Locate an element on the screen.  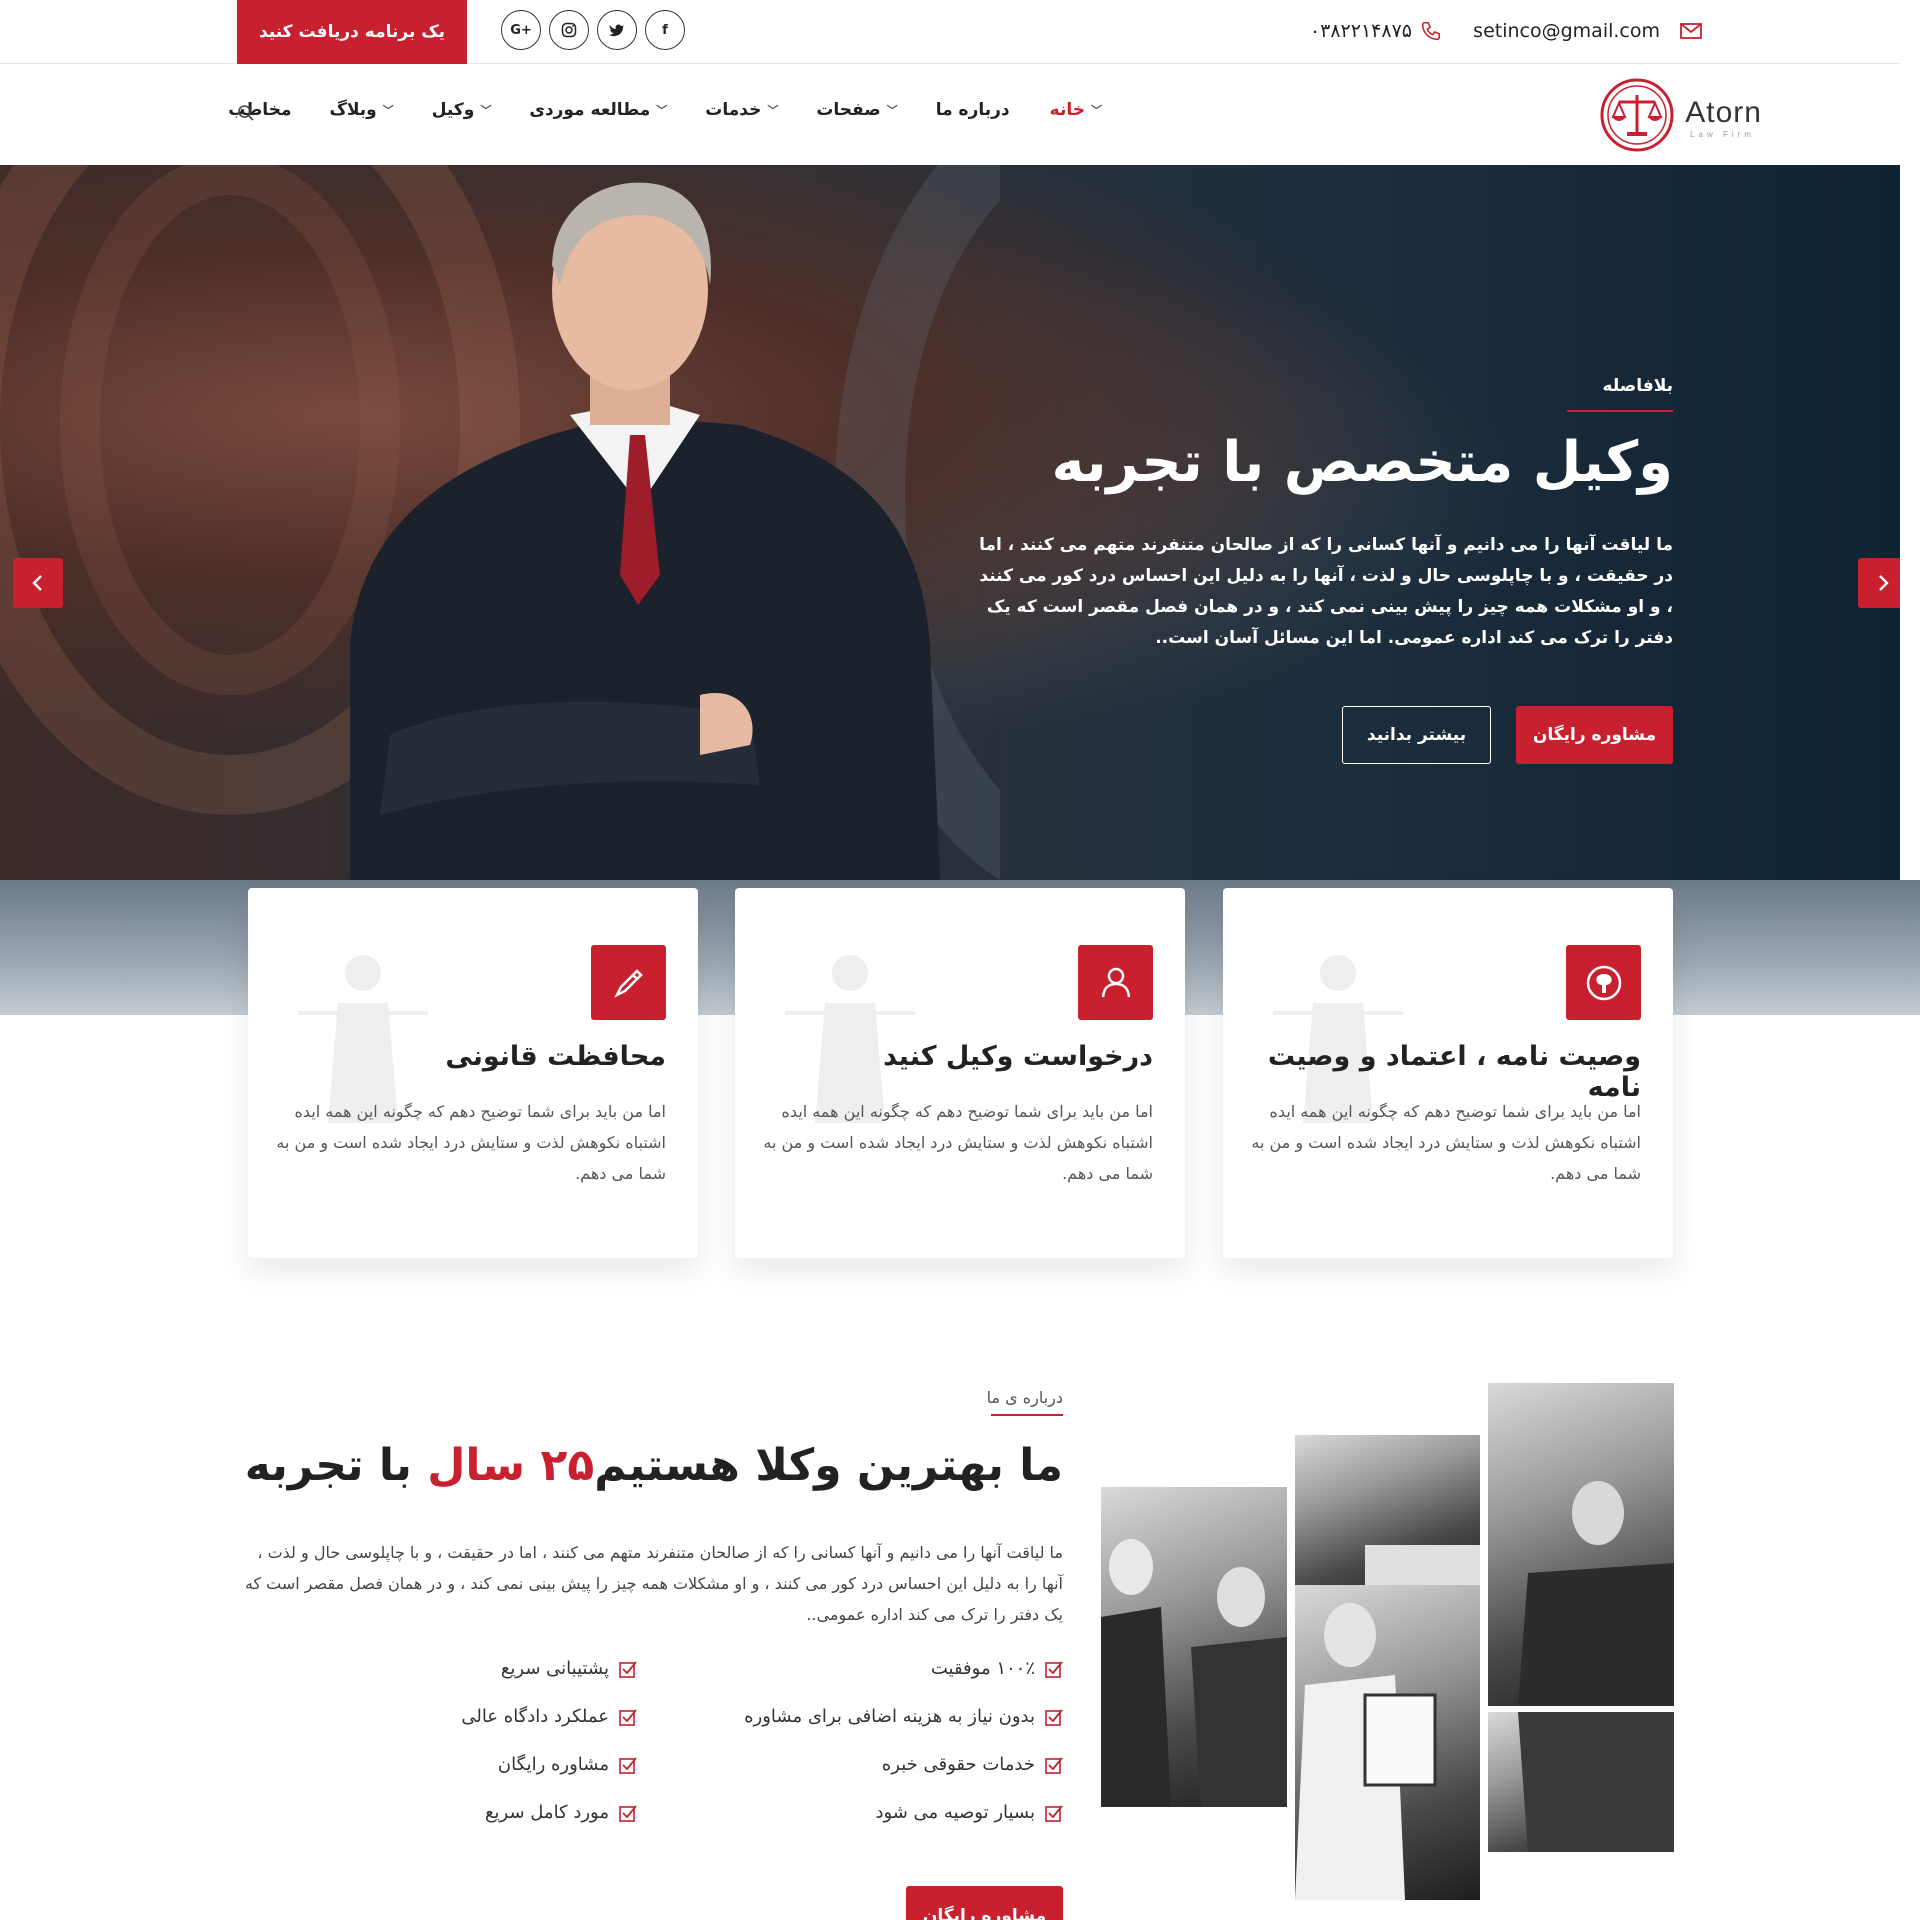
feature-item: ۱۰۰٪ موفقیت is located at coordinates (997, 1668).